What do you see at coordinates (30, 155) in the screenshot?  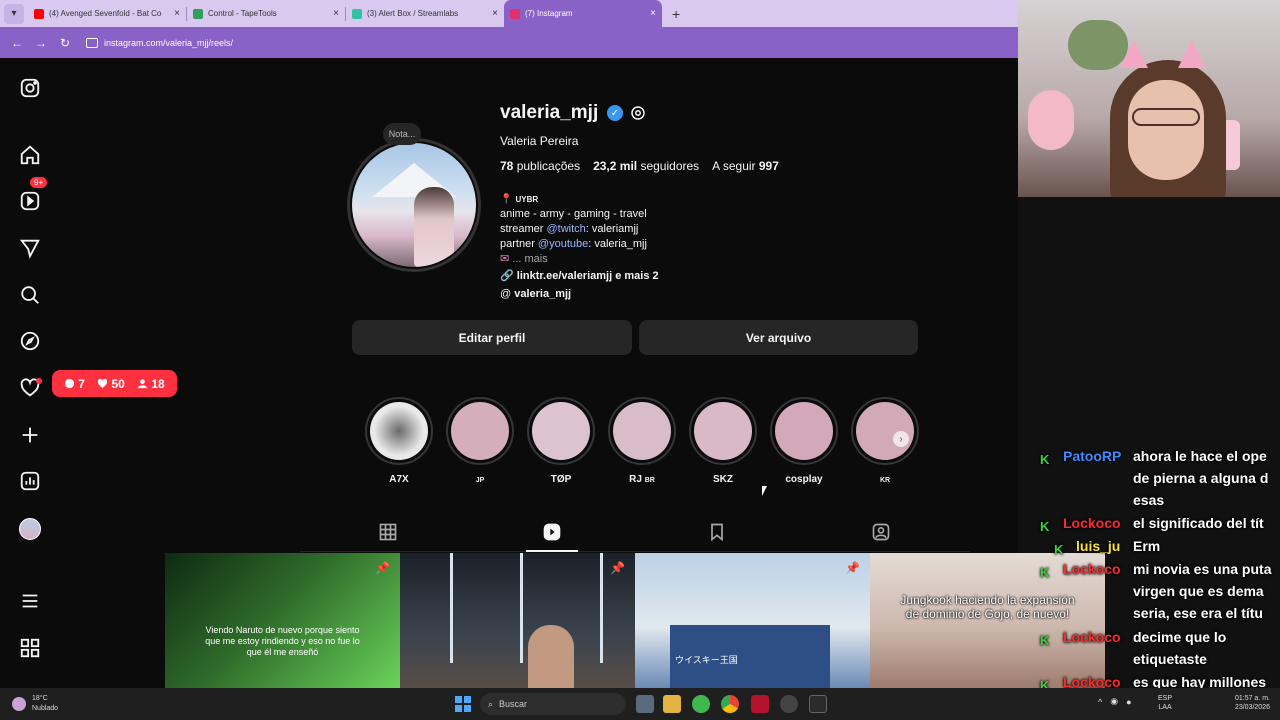 I see `home-icon` at bounding box center [30, 155].